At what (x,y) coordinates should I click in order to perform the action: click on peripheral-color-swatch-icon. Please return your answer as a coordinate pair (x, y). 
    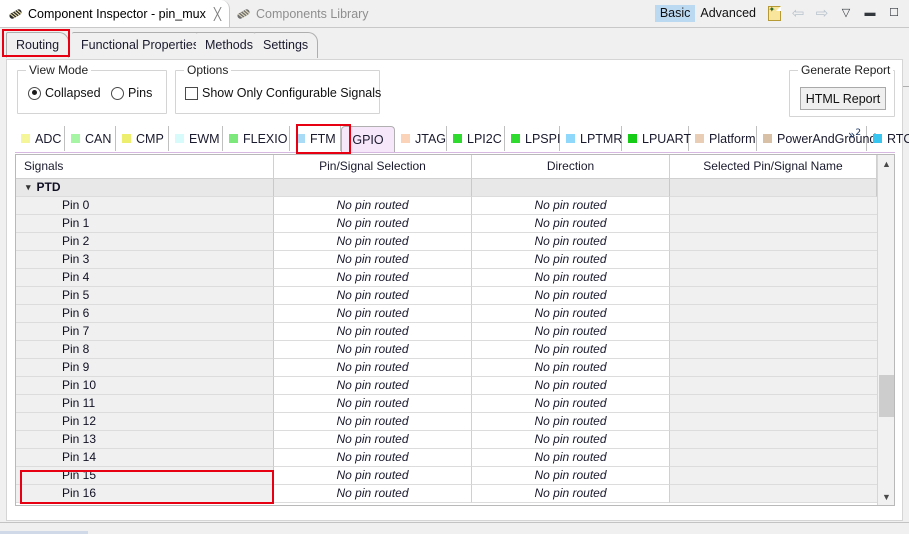
    Looking at the image, I should click on (457, 138).